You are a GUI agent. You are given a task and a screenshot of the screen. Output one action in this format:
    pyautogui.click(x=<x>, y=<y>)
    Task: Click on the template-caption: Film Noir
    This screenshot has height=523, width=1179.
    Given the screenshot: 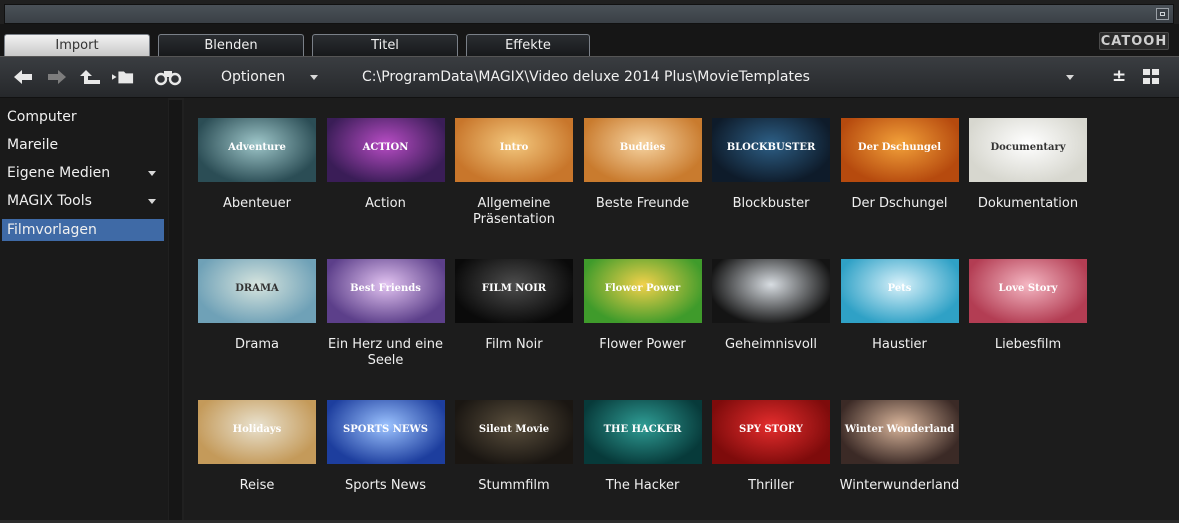 What is the action you would take?
    pyautogui.click(x=514, y=344)
    